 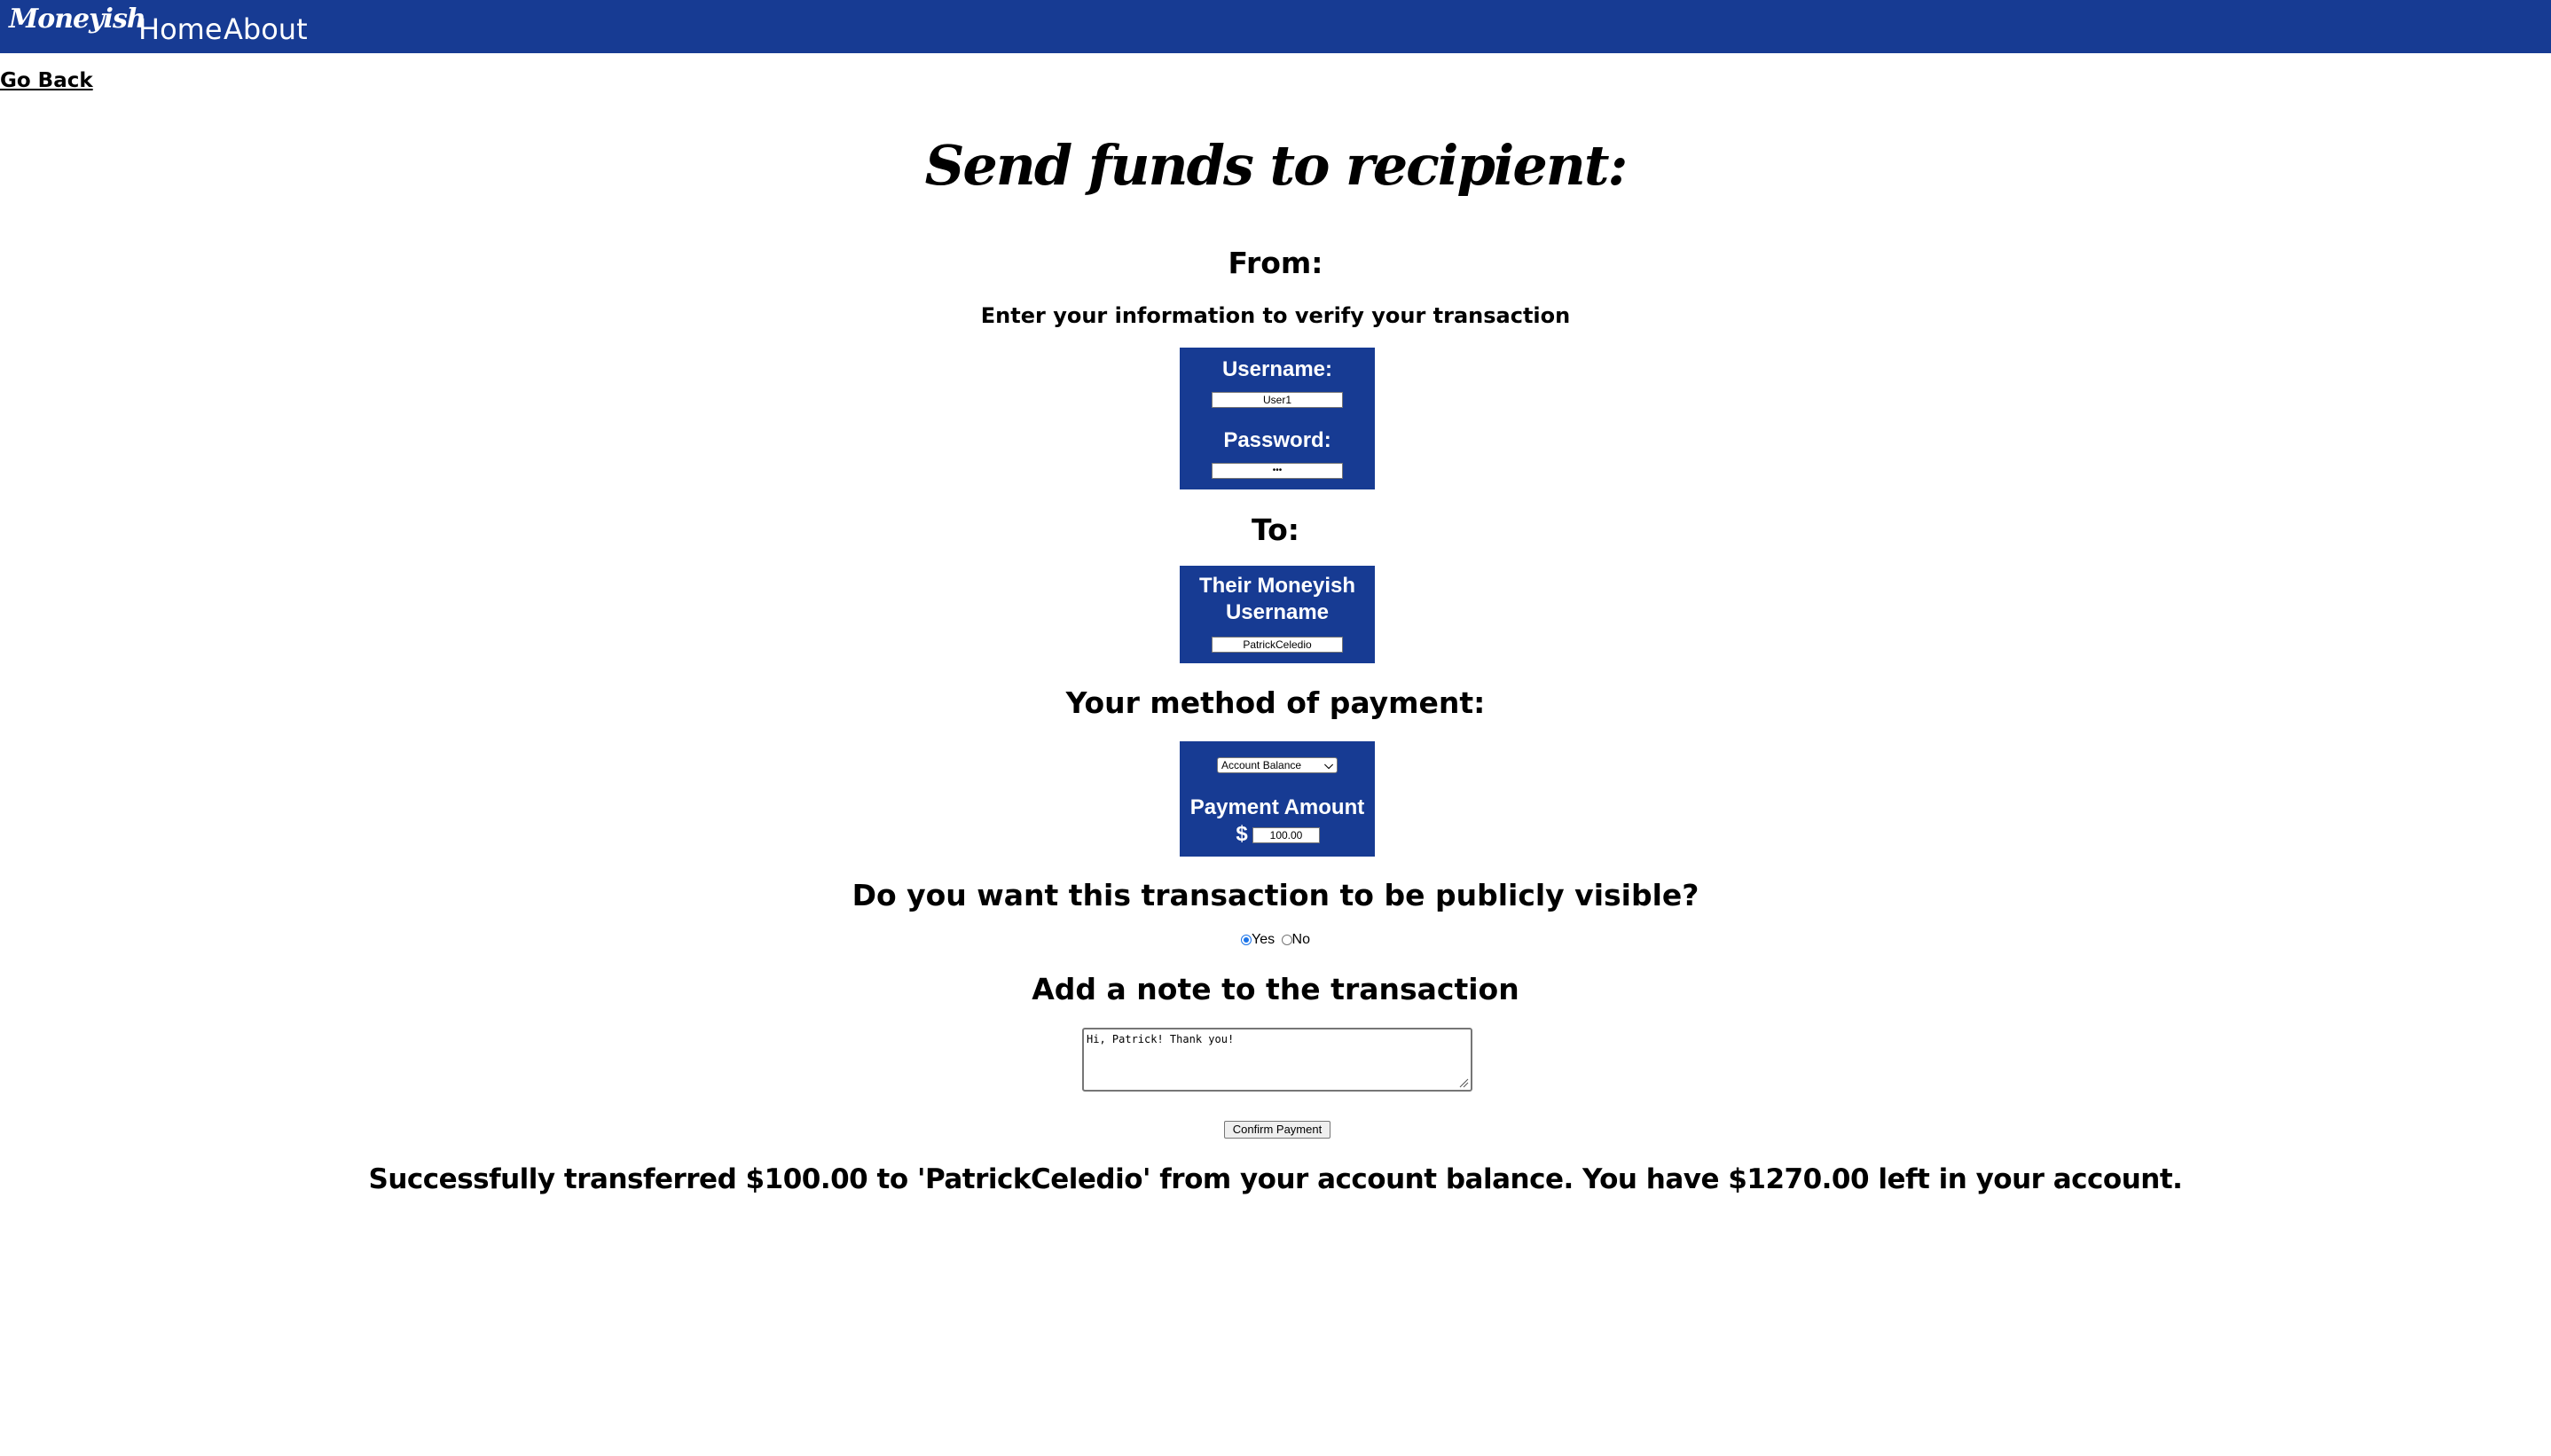 What do you see at coordinates (266, 29) in the screenshot?
I see `nav-link-about: About` at bounding box center [266, 29].